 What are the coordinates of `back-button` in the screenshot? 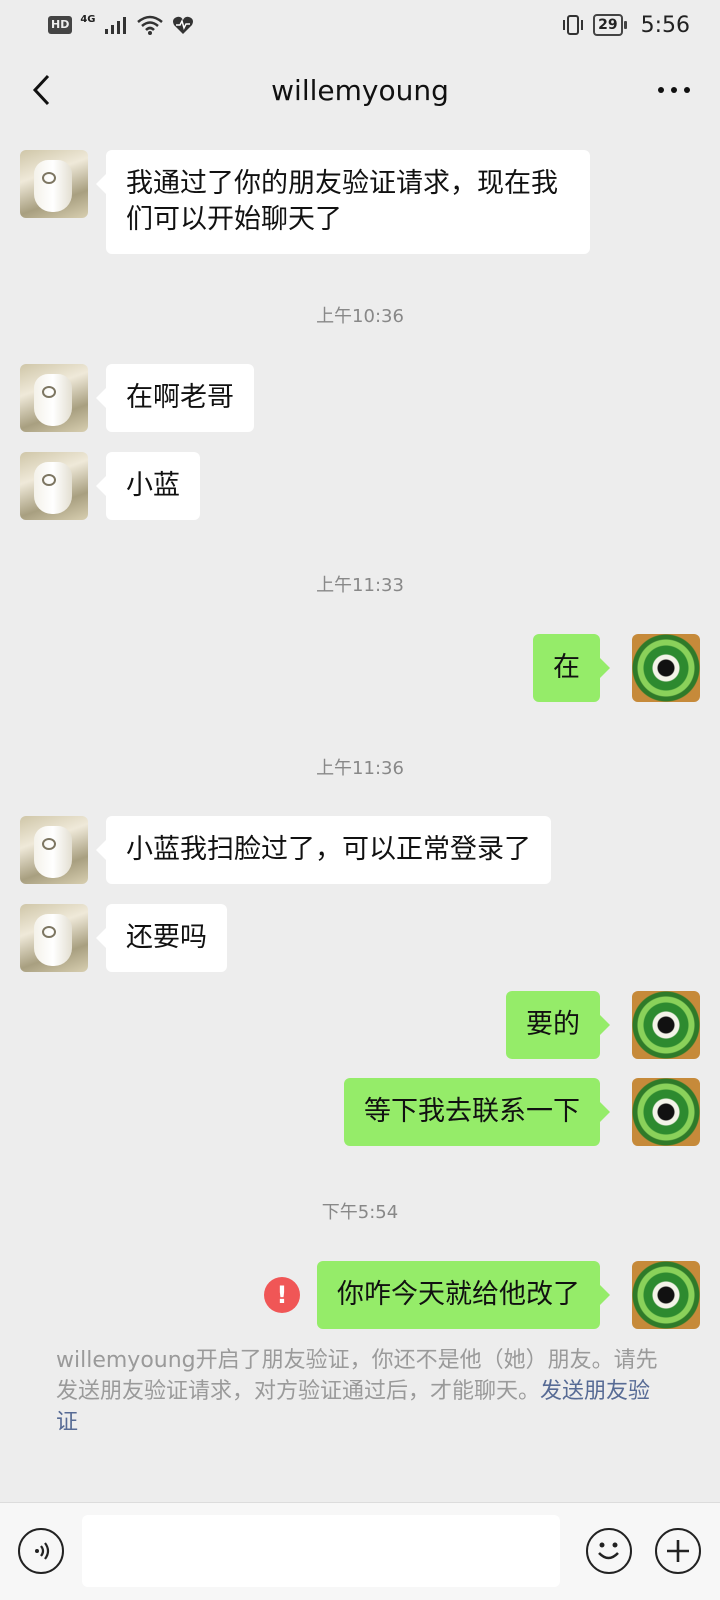 It's located at (42, 90).